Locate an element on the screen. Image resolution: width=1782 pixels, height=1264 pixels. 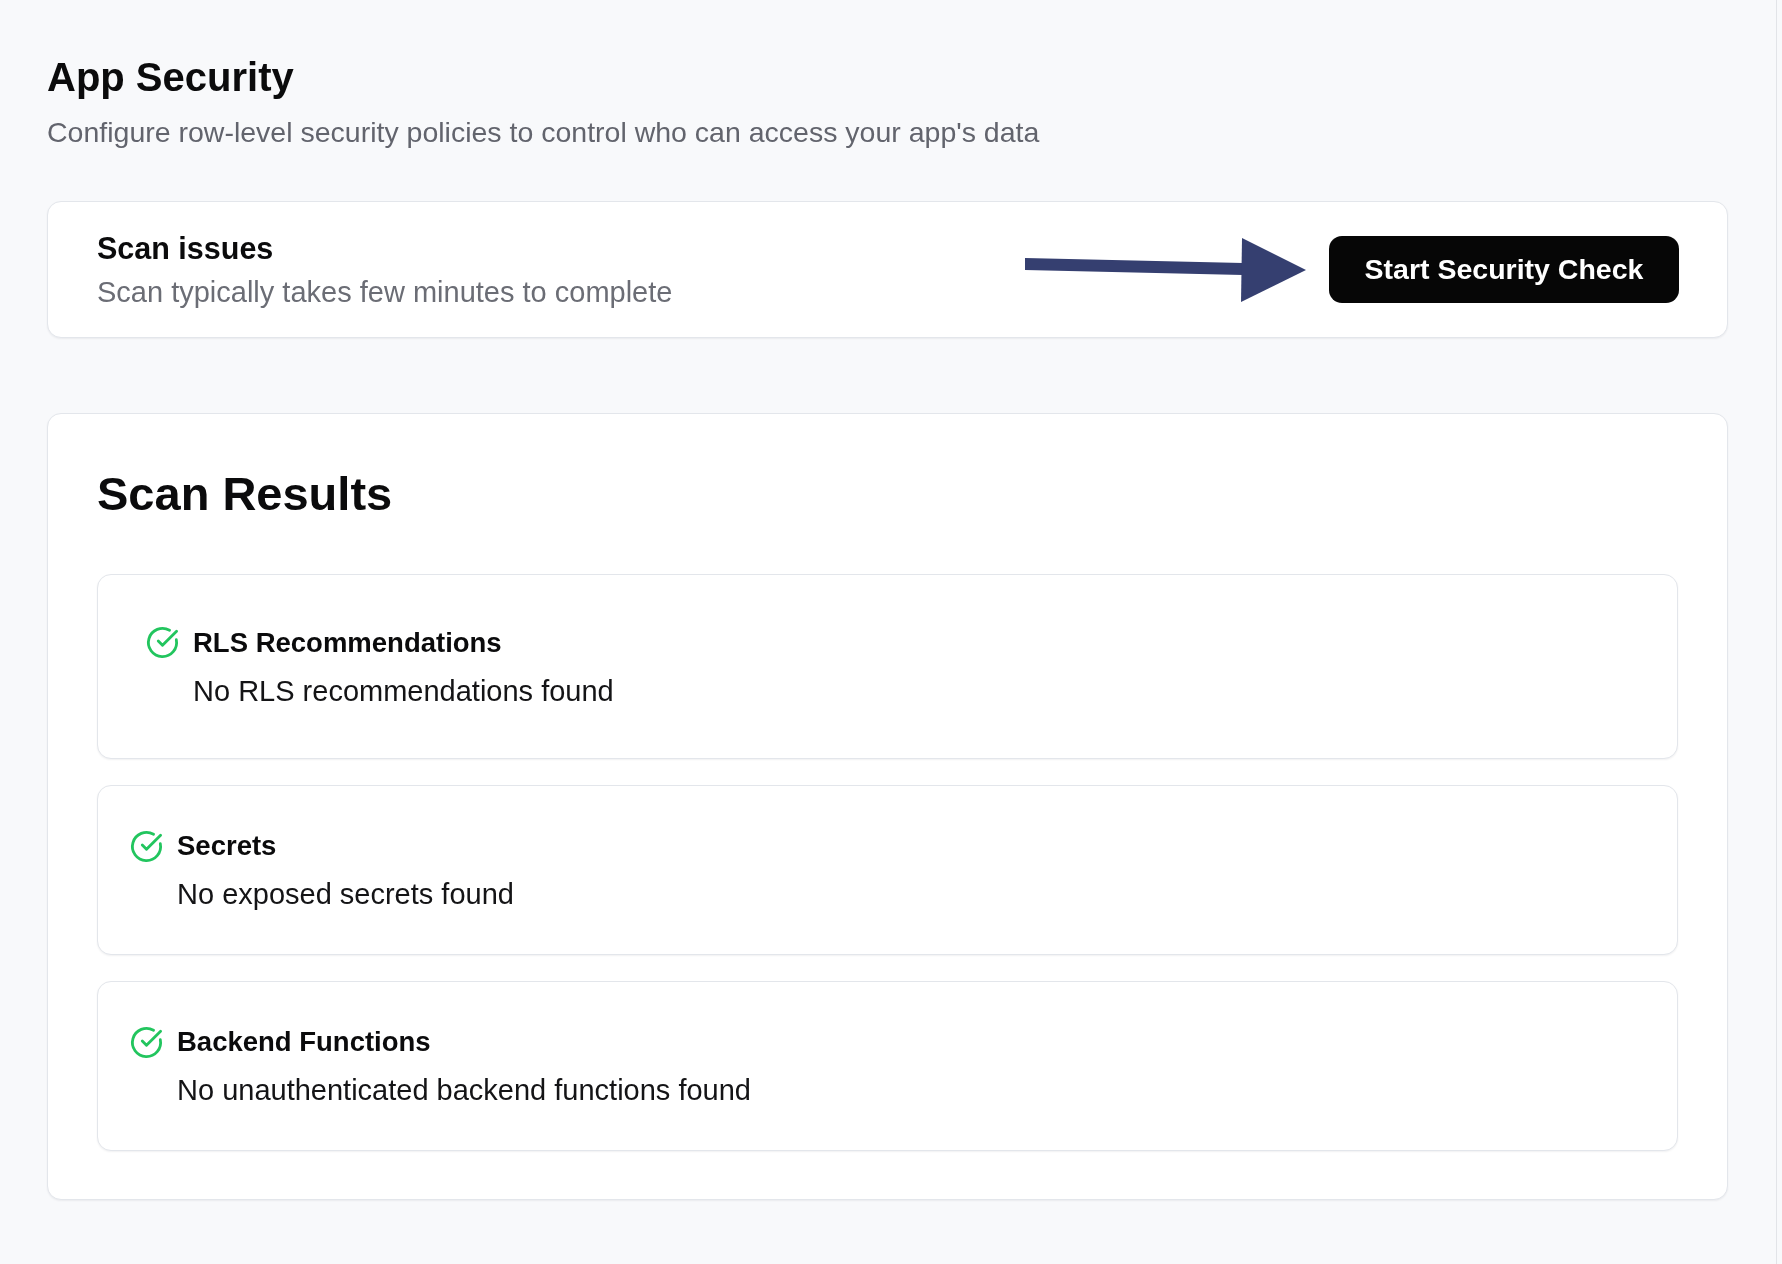
result-title: RLS Recommendations is located at coordinates (347, 642).